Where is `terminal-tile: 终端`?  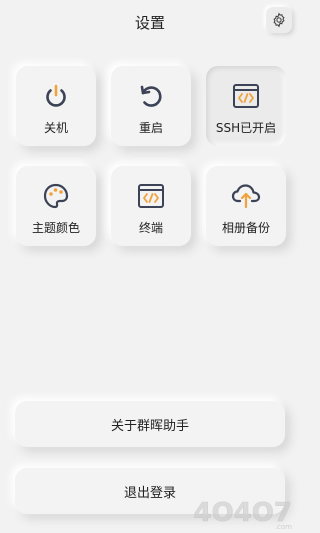
terminal-tile: 终端 is located at coordinates (151, 206).